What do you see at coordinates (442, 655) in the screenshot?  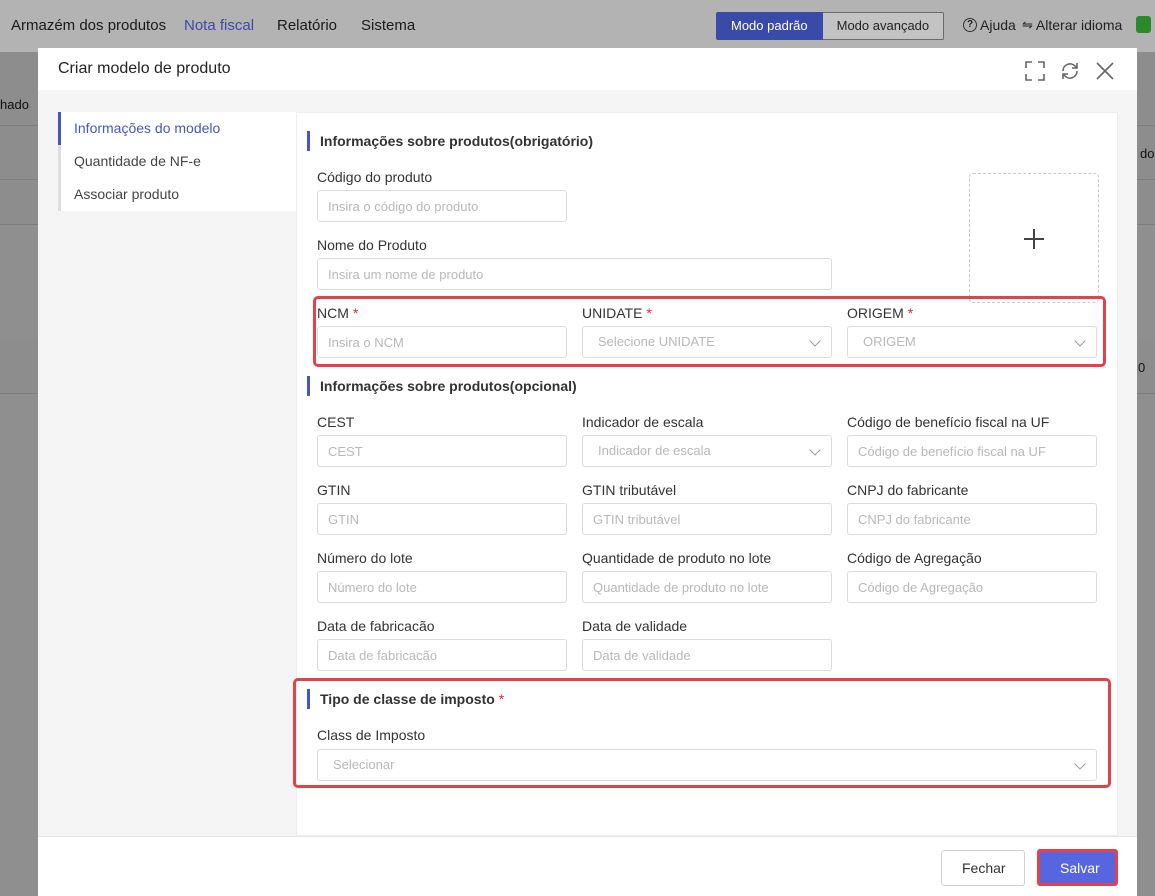 I see `manufacture-date-input` at bounding box center [442, 655].